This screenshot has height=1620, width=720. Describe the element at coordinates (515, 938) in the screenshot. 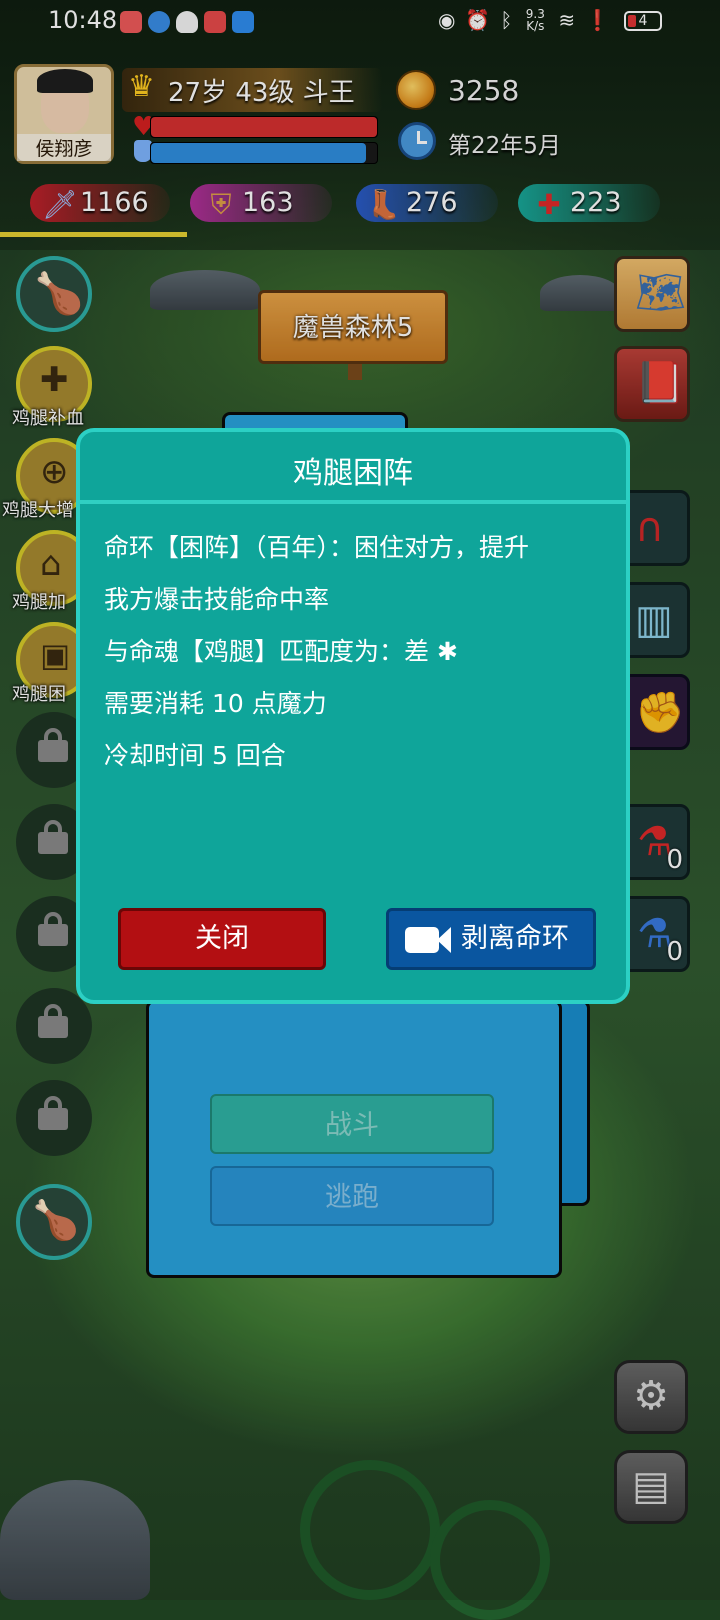

I see `strip-ring-label: 剥离命环` at that location.